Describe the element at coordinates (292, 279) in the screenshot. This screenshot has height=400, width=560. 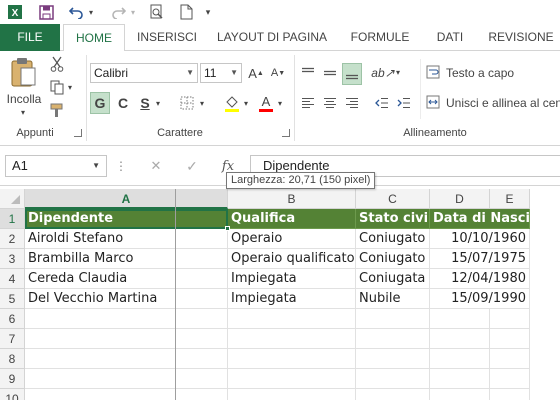
I see `cell-b4: Impiegata` at that location.